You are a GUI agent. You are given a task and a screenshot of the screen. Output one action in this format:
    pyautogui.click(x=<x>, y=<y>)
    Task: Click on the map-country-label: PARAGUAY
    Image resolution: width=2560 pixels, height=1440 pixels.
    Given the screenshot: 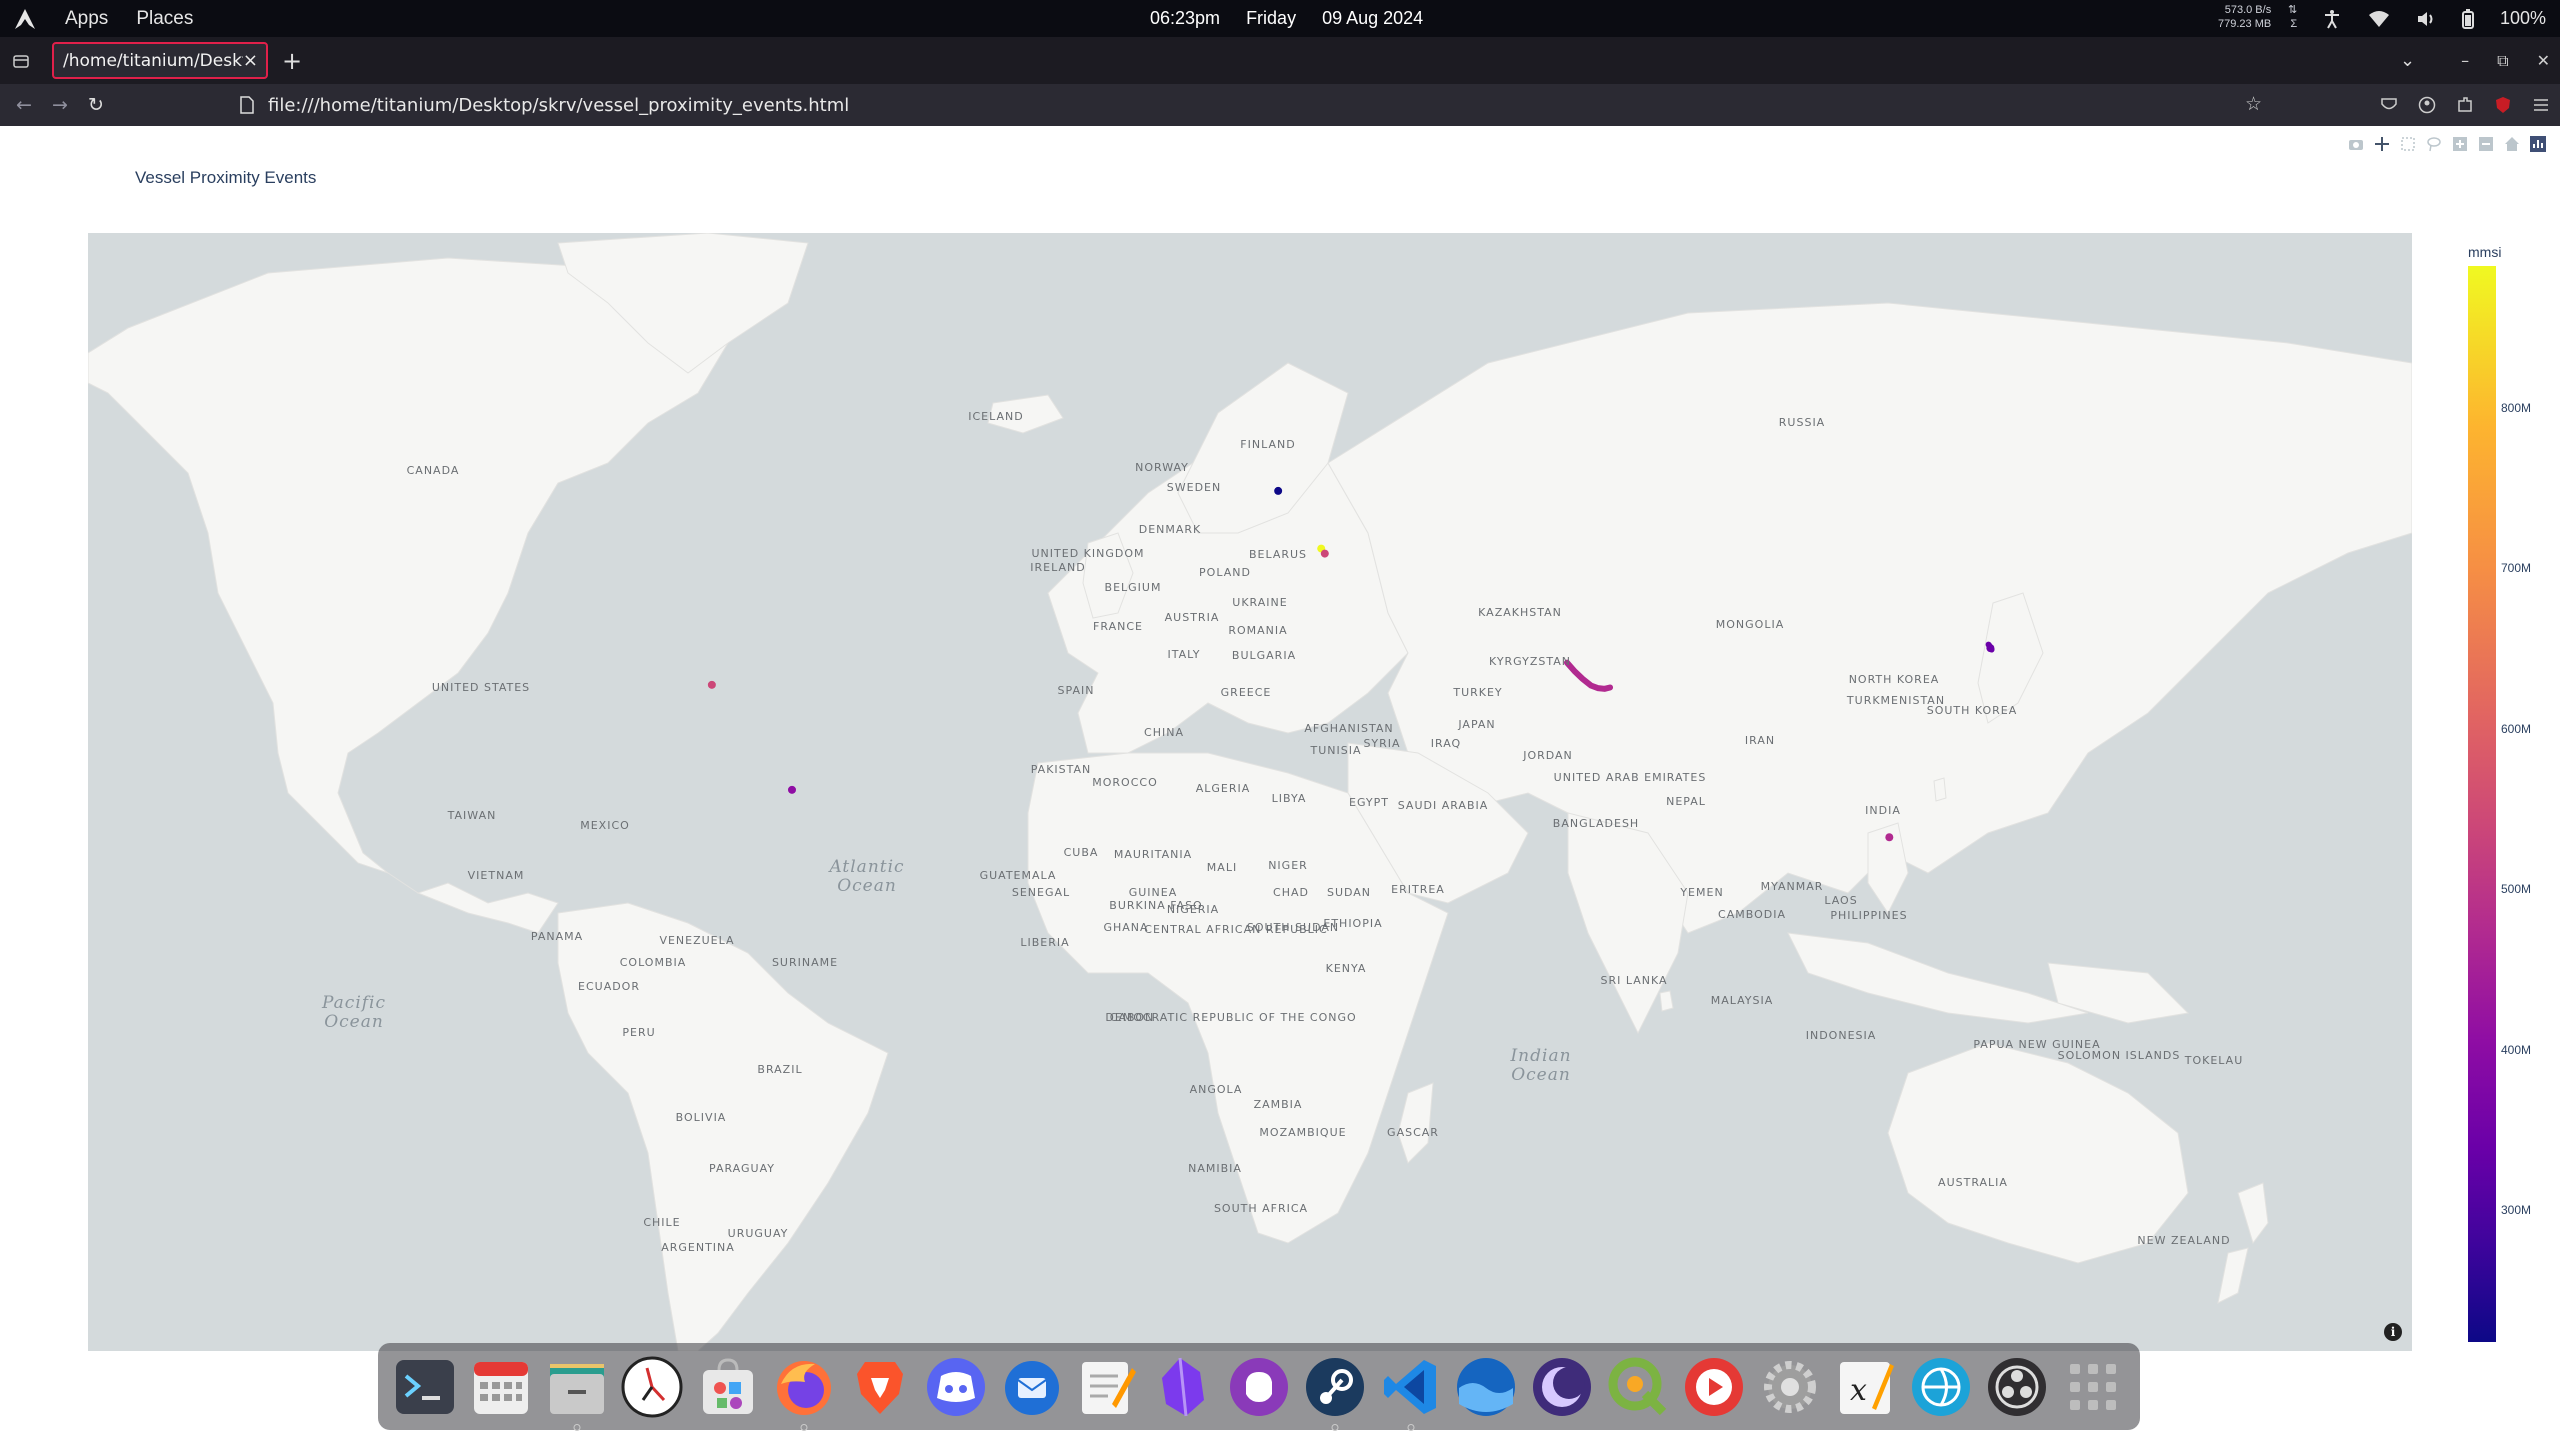 What is the action you would take?
    pyautogui.click(x=742, y=1168)
    